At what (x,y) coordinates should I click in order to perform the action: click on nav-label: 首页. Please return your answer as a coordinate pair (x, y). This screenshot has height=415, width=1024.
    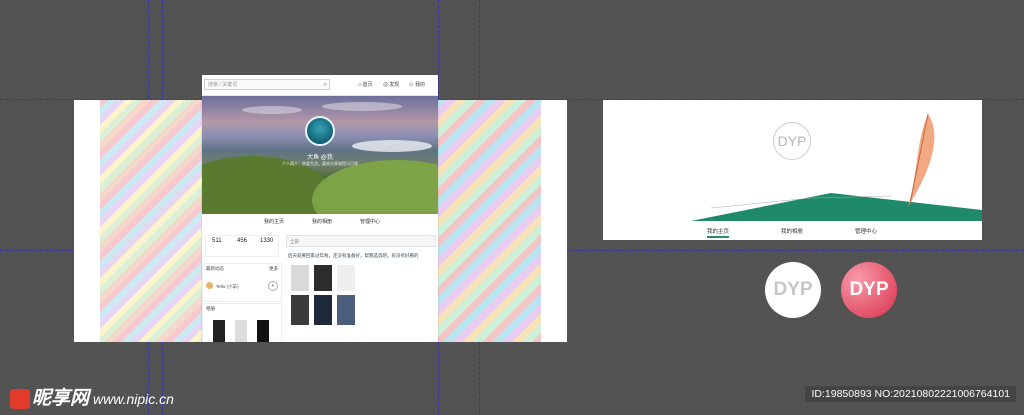
    Looking at the image, I should click on (367, 85).